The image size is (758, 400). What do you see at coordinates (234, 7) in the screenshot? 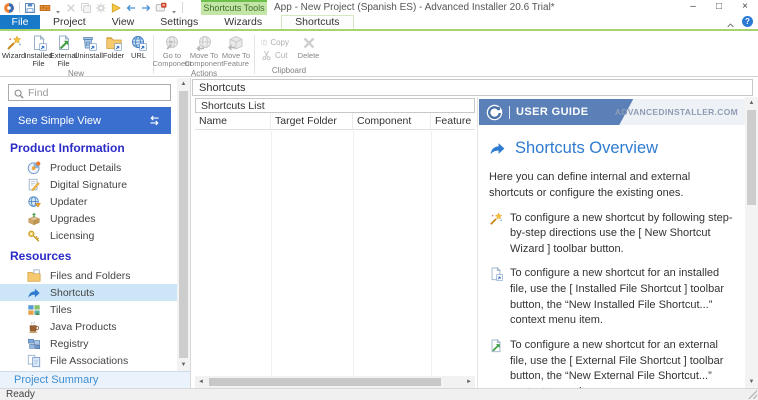
I see `contextual-tab-group: Shortcuts Tools` at bounding box center [234, 7].